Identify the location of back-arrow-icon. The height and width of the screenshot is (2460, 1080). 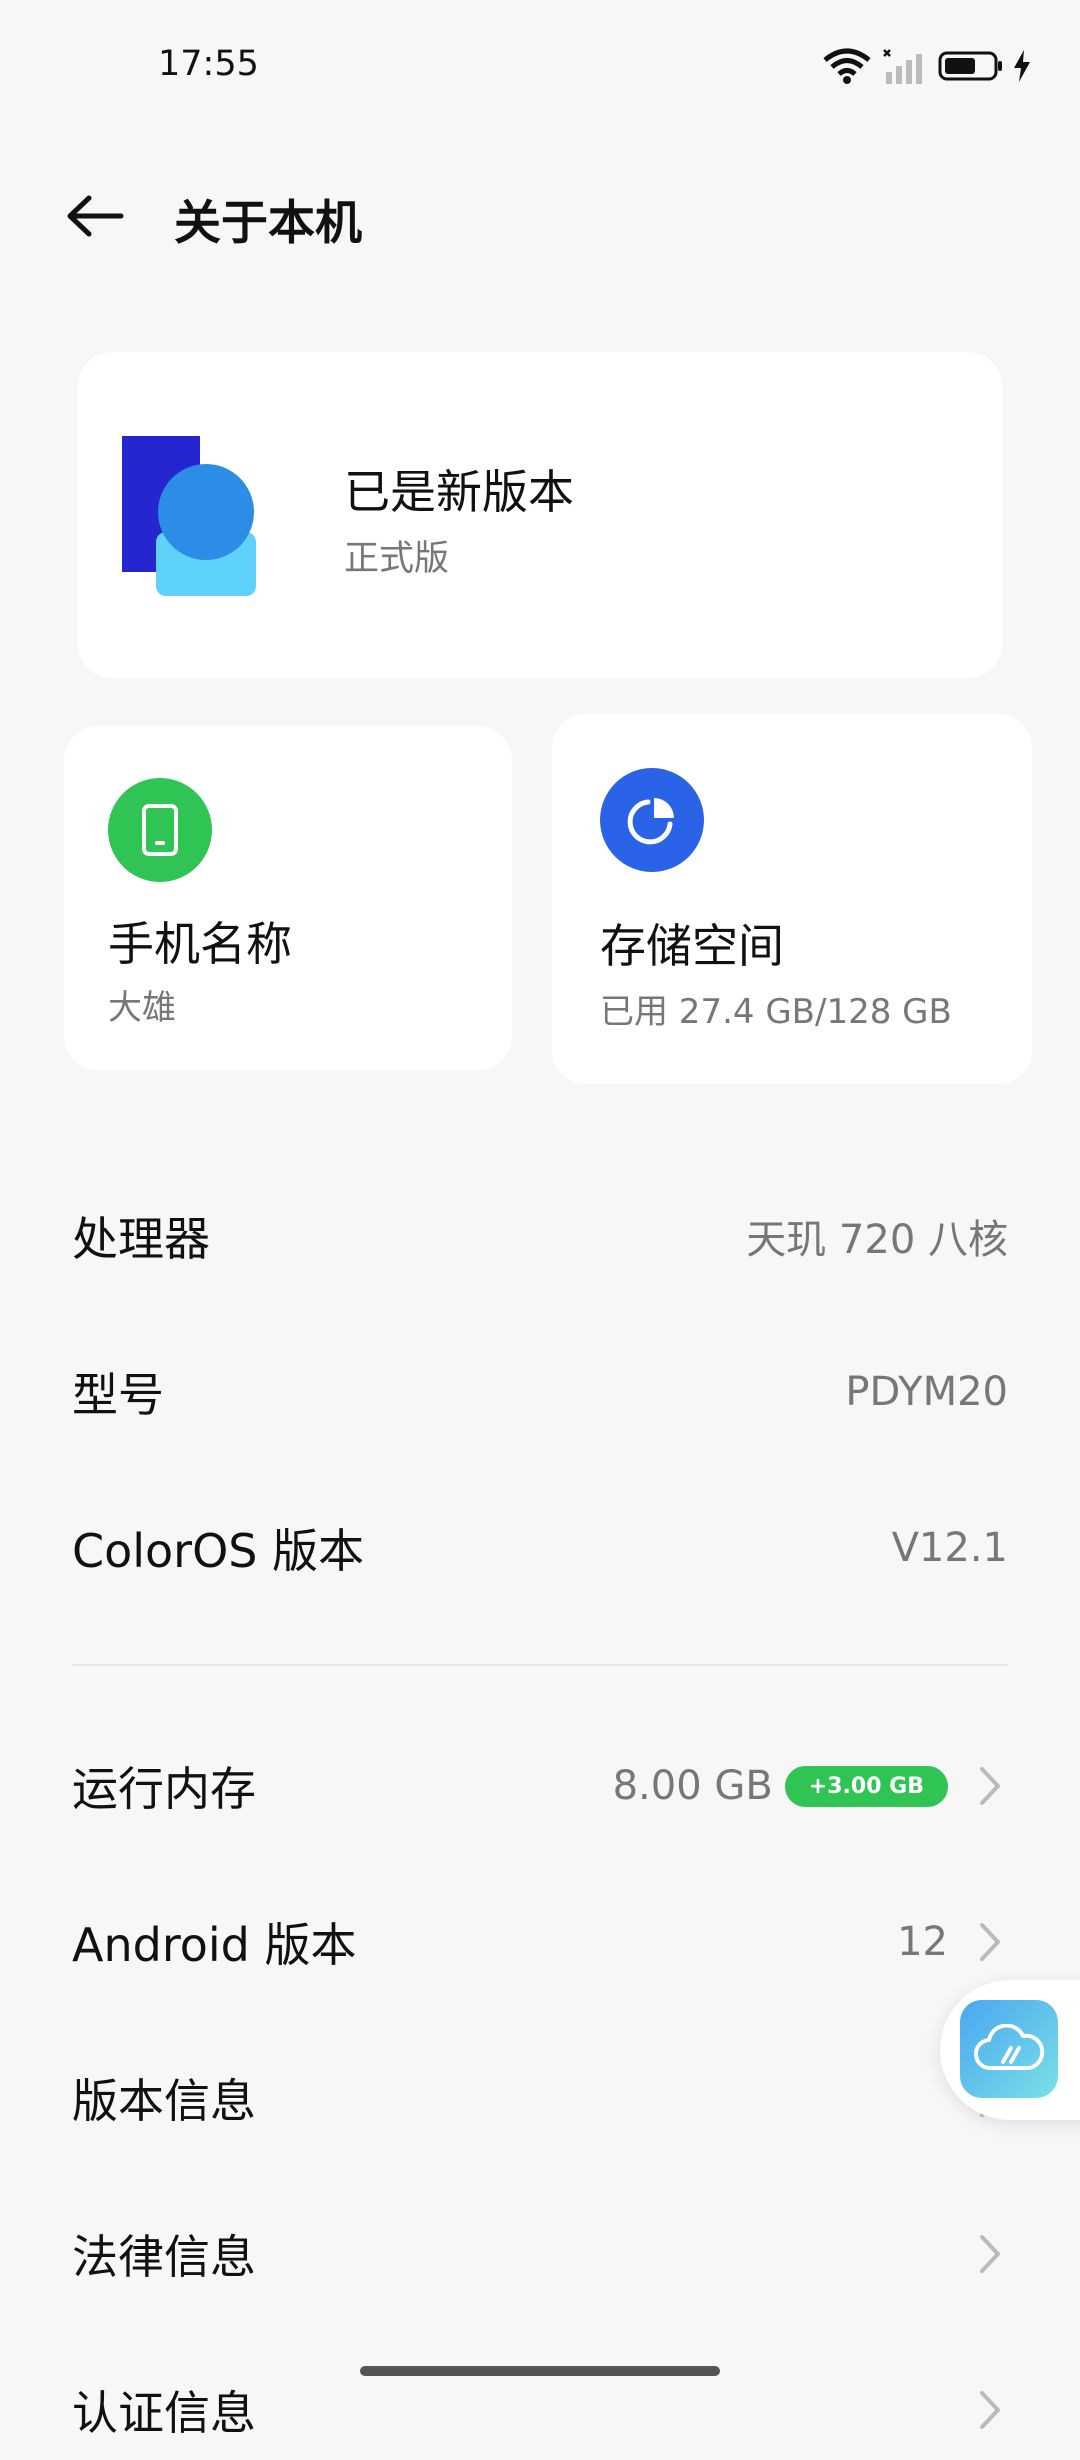
(95, 216).